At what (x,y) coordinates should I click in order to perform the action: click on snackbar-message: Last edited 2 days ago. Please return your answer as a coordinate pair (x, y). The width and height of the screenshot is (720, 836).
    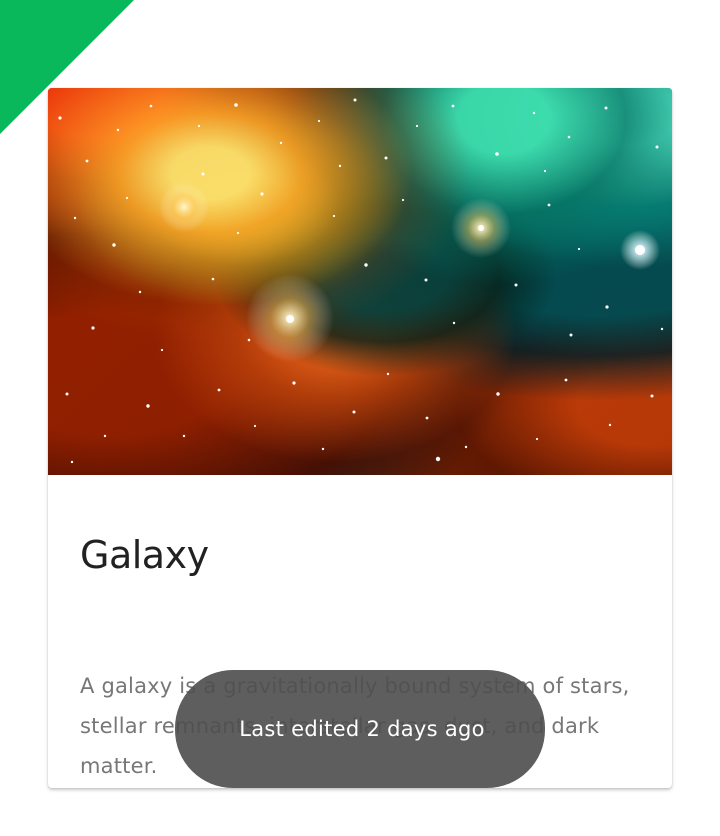
    Looking at the image, I should click on (362, 729).